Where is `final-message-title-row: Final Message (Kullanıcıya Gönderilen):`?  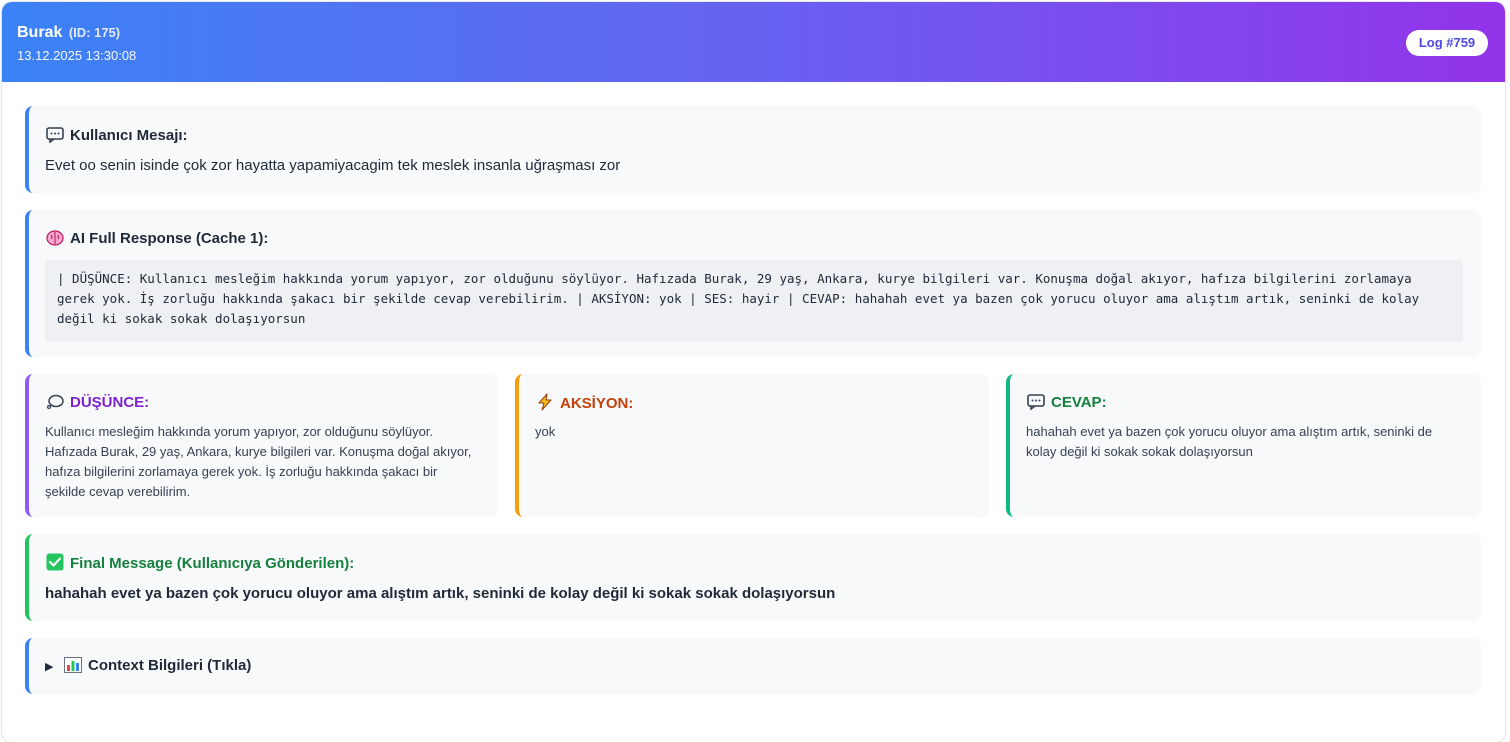 final-message-title-row: Final Message (Kullanıcıya Gönderilen): is located at coordinates (199, 563).